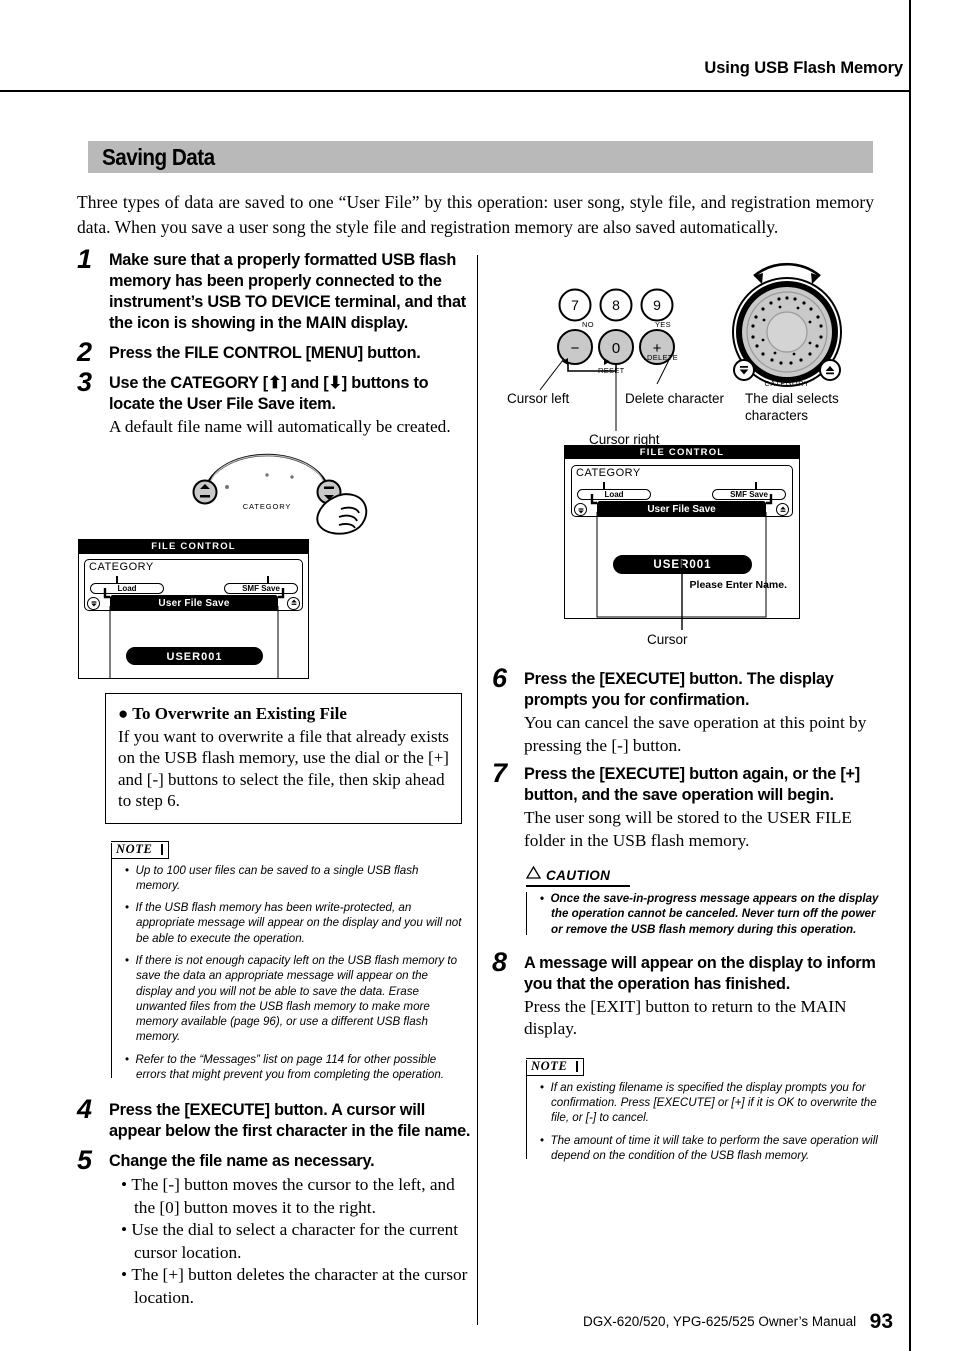 Image resolution: width=954 pixels, height=1351 pixels. Describe the element at coordinates (675, 398) in the screenshot. I see `caption-delete-character: Delete character` at that location.